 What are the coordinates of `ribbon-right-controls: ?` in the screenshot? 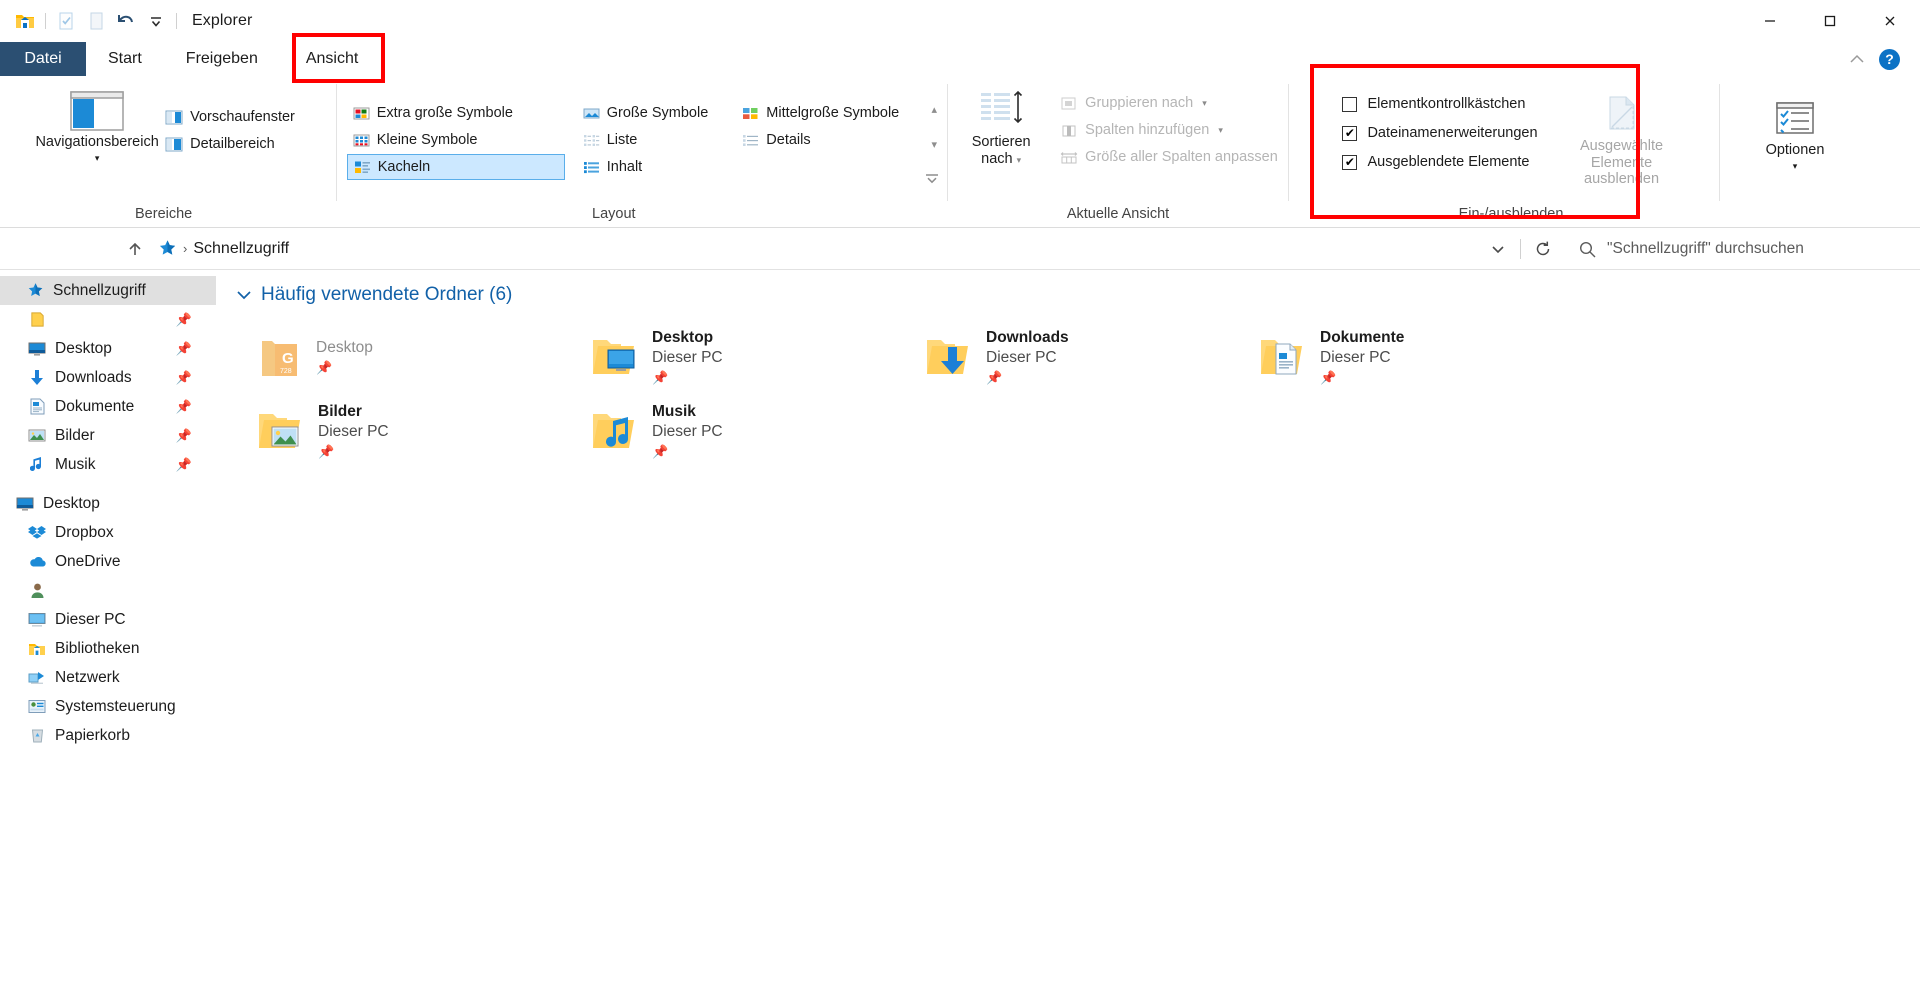 It's located at (1879, 59).